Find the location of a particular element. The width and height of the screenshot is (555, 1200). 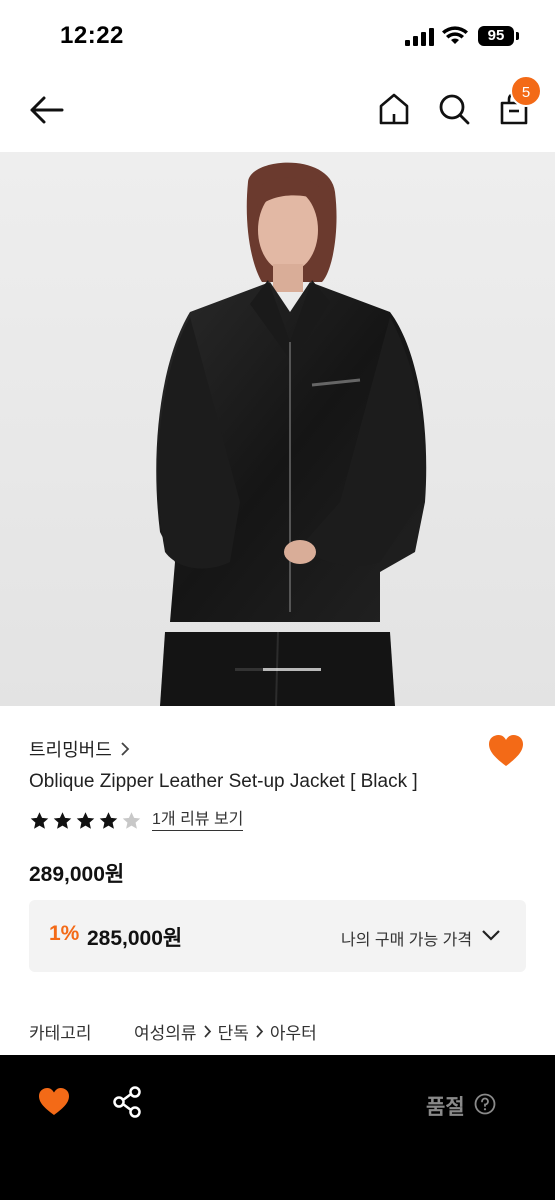

category-row: 카테고리 여성의류 단독 아우터 is located at coordinates (277, 1031).